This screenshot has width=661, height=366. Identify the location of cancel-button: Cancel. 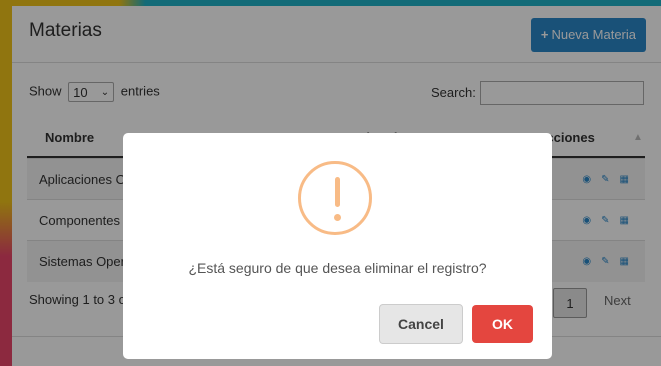
(421, 324).